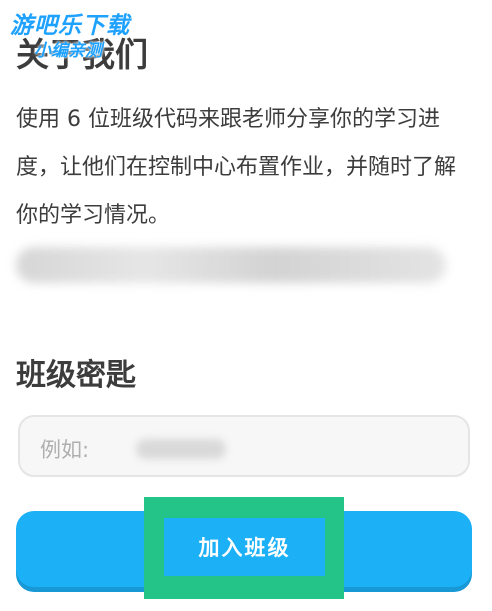 The image size is (492, 611). I want to click on join-class-button-label-area: 加入班级, so click(244, 547).